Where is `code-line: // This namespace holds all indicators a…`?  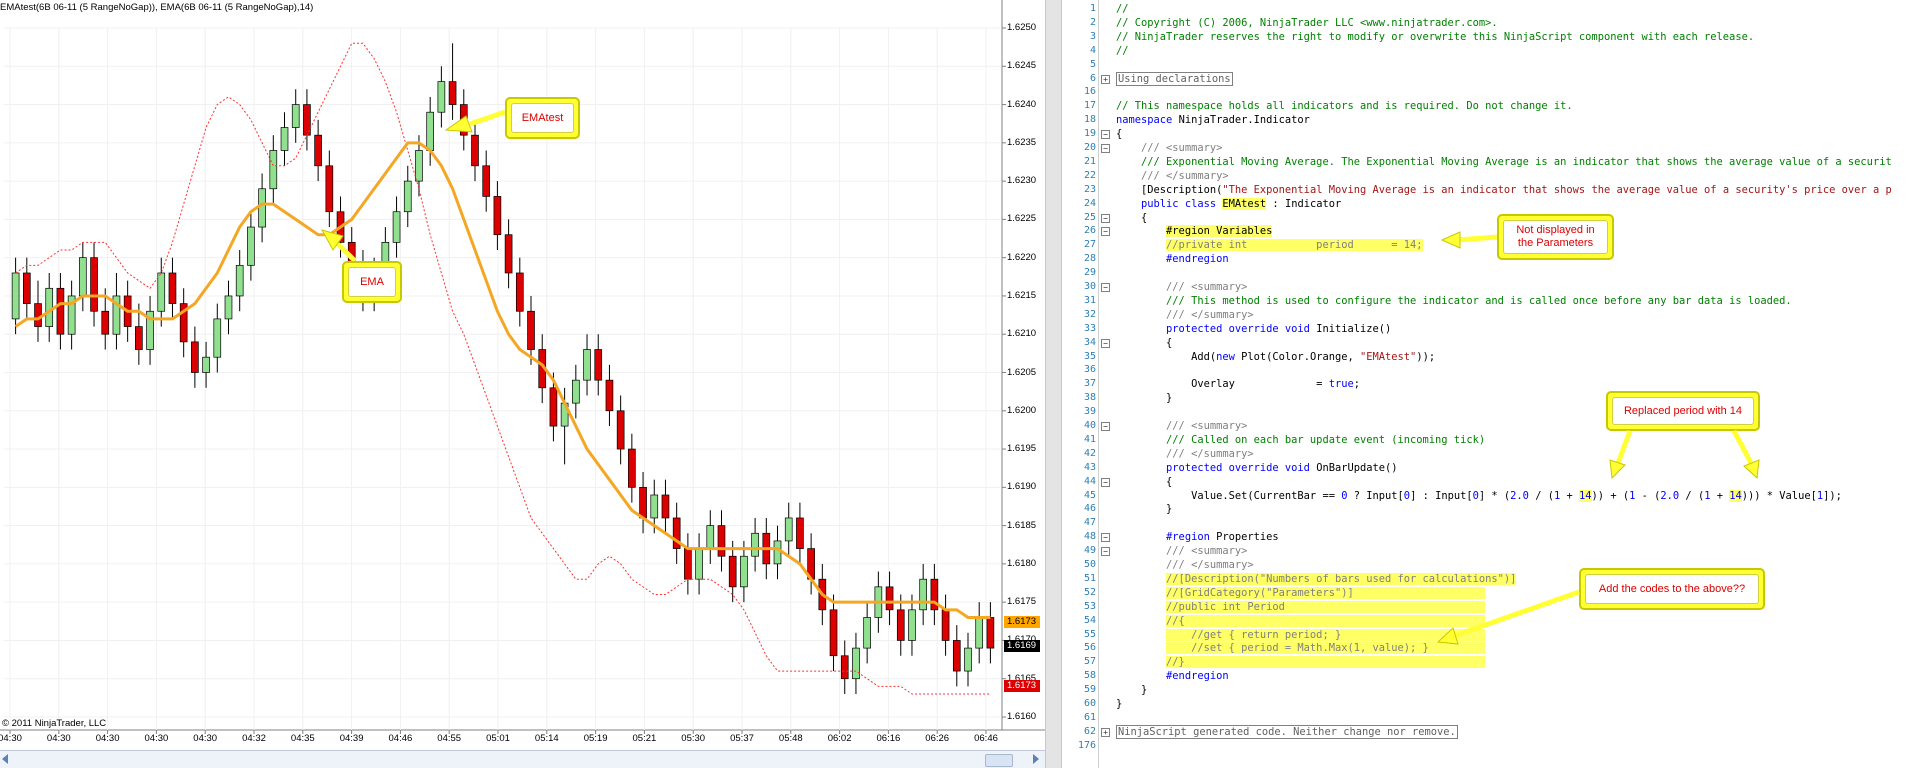 code-line: // This namespace holds all indicators a… is located at coordinates (1344, 106).